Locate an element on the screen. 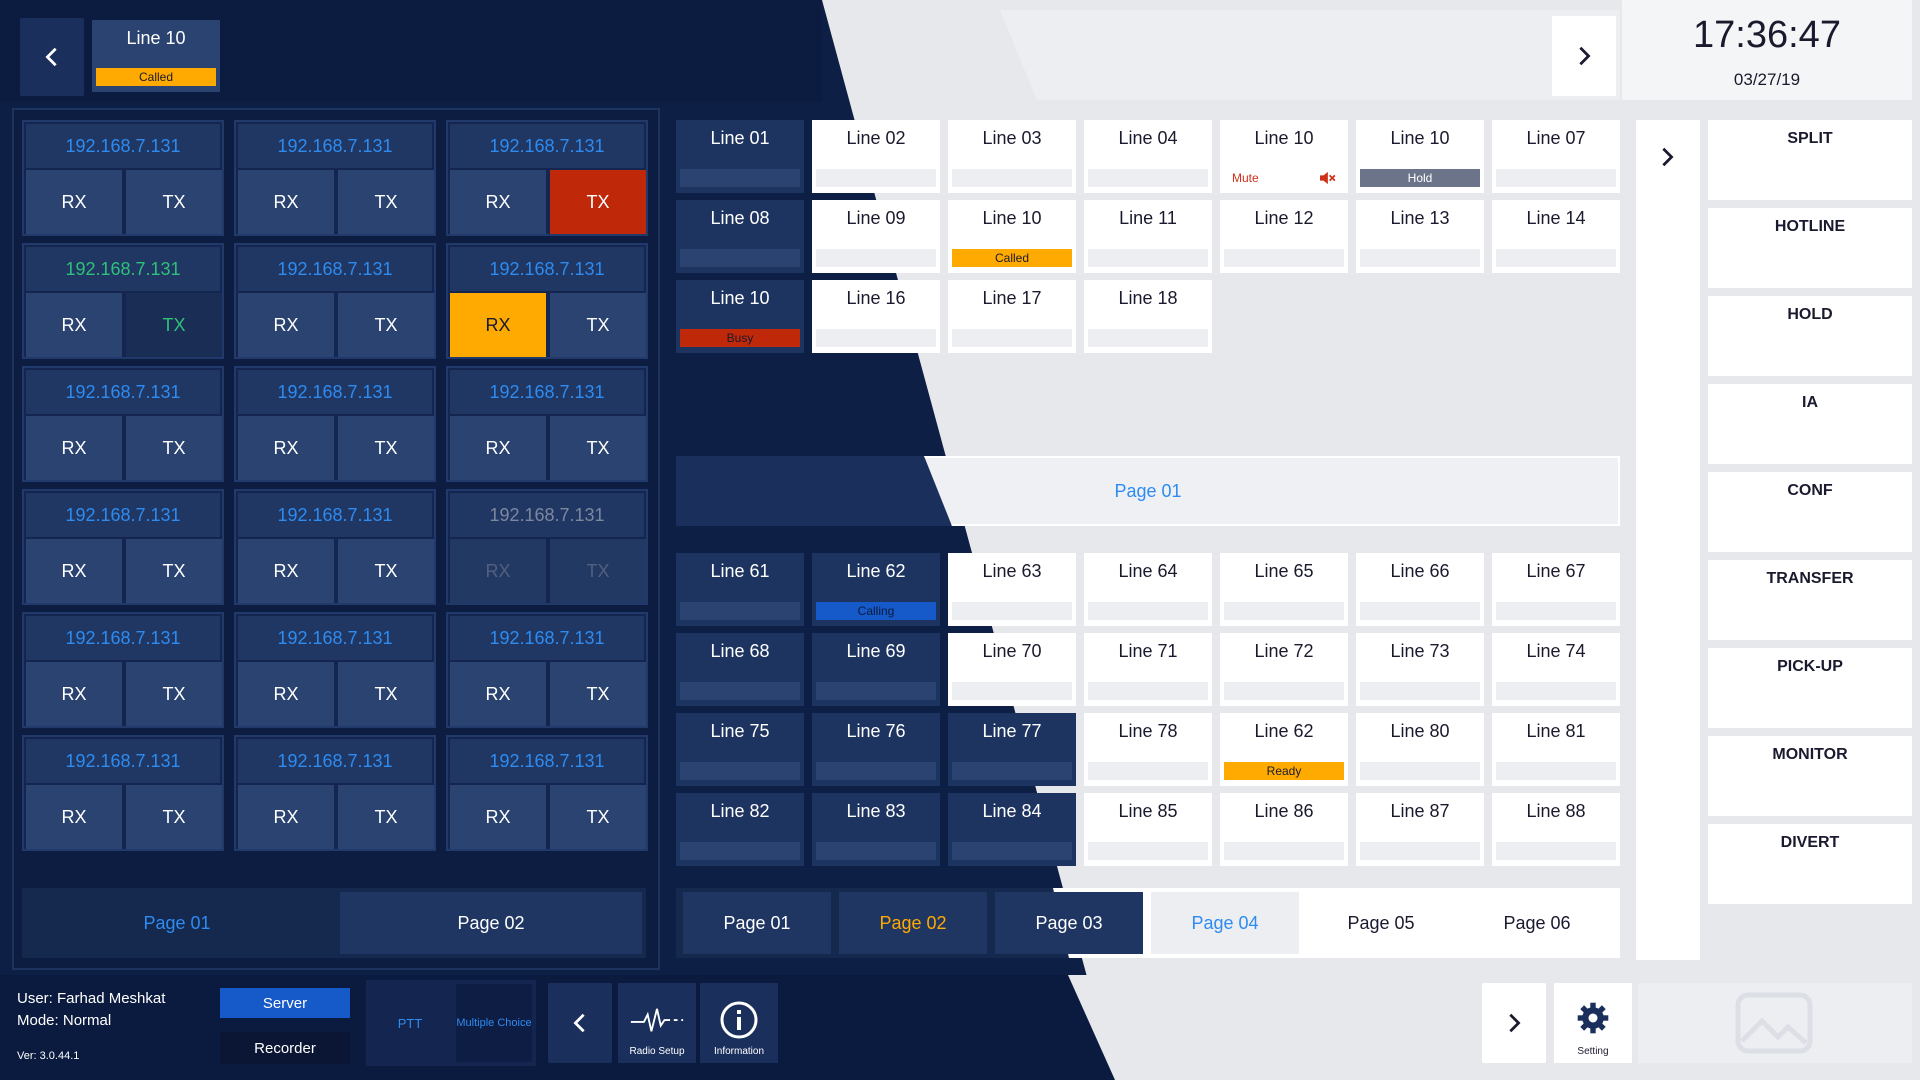  function-button: PICK-UP is located at coordinates (1810, 688).